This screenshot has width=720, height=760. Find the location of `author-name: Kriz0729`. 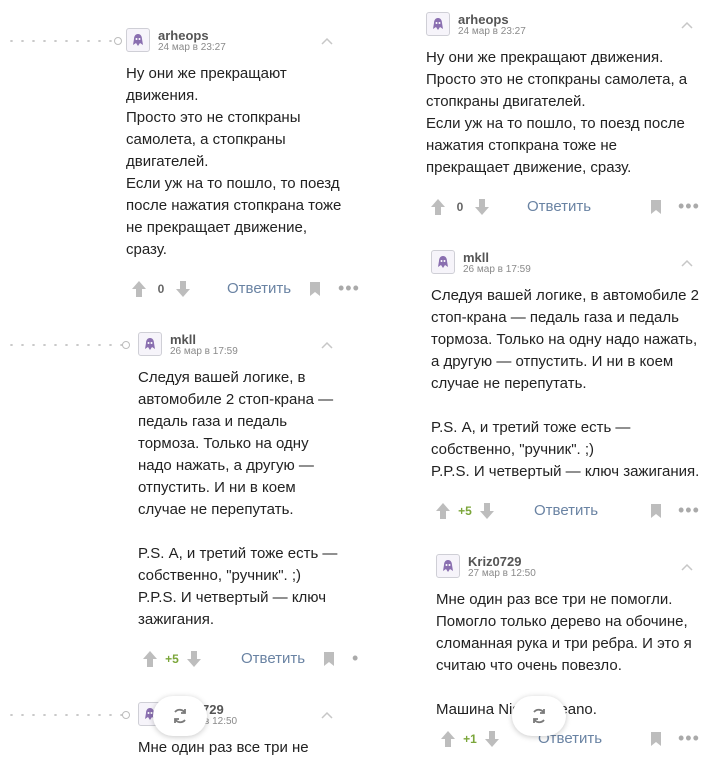

author-name: Kriz0729 is located at coordinates (494, 561).